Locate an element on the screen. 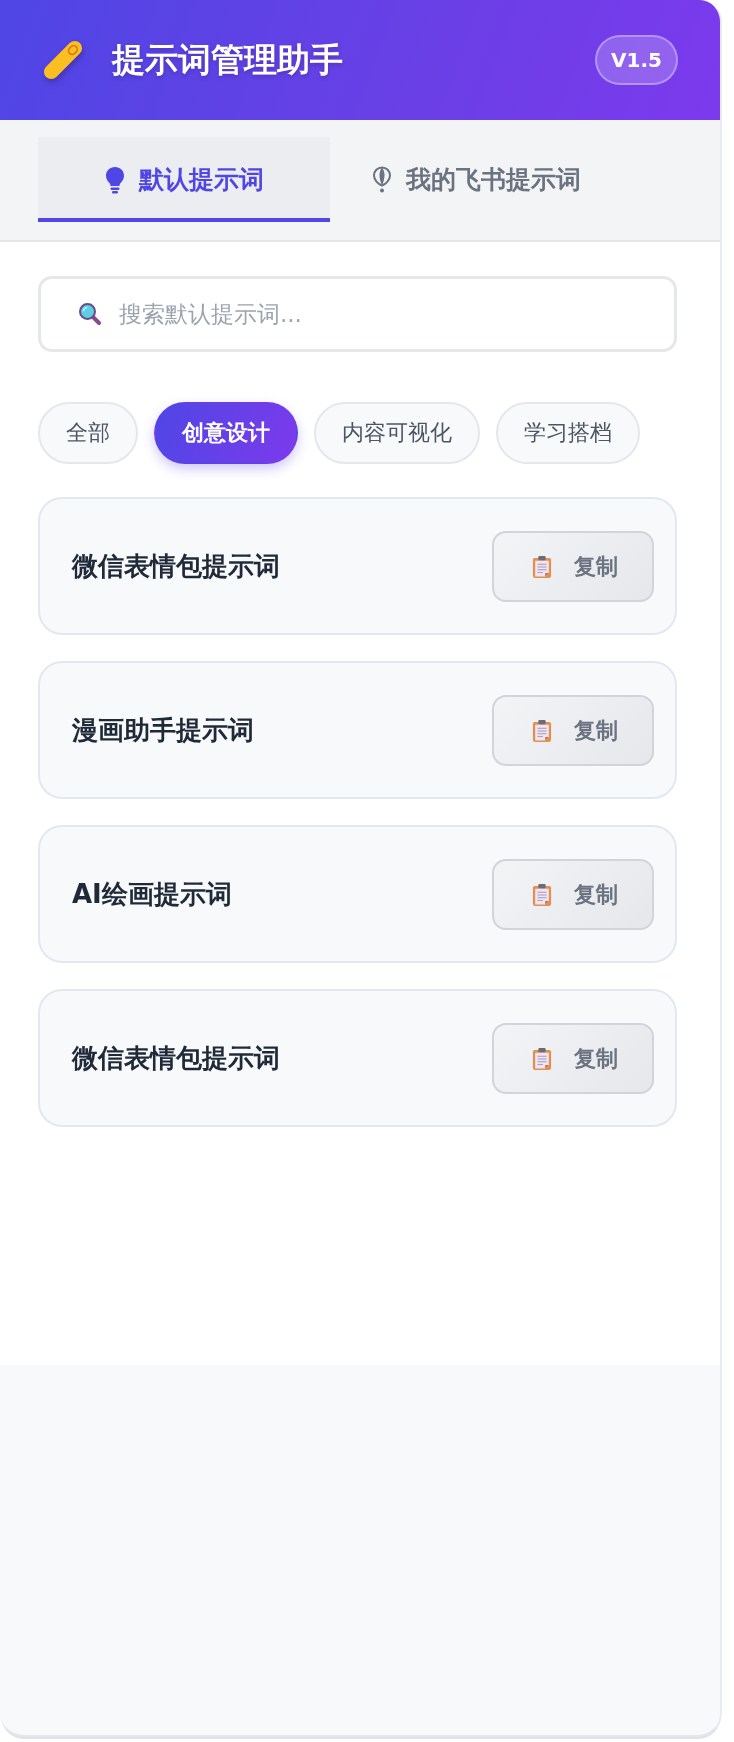  category-chip: 学习搭档 is located at coordinates (568, 433).